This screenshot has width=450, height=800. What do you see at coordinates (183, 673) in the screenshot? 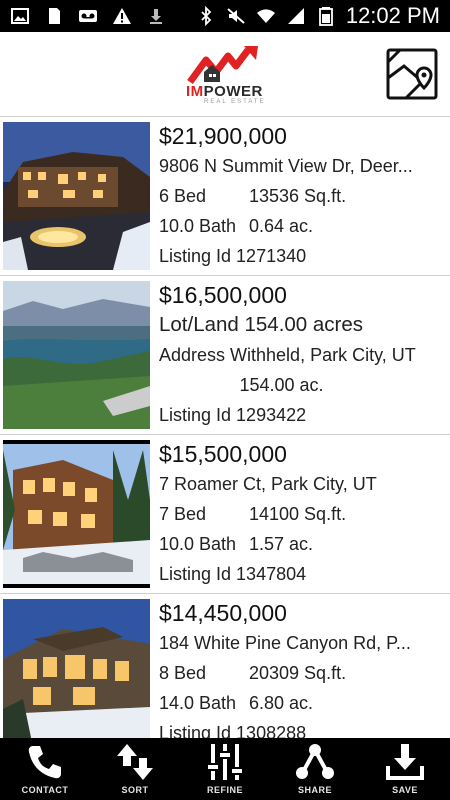
I see `listing-beds: 8 Bed` at bounding box center [183, 673].